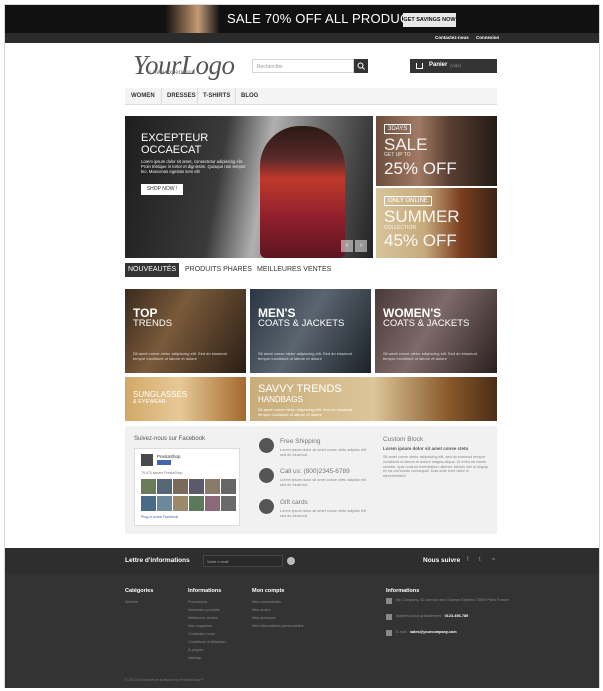  What do you see at coordinates (169, 456) in the screenshot?
I see `facebook-page-name: PrestaShop` at bounding box center [169, 456].